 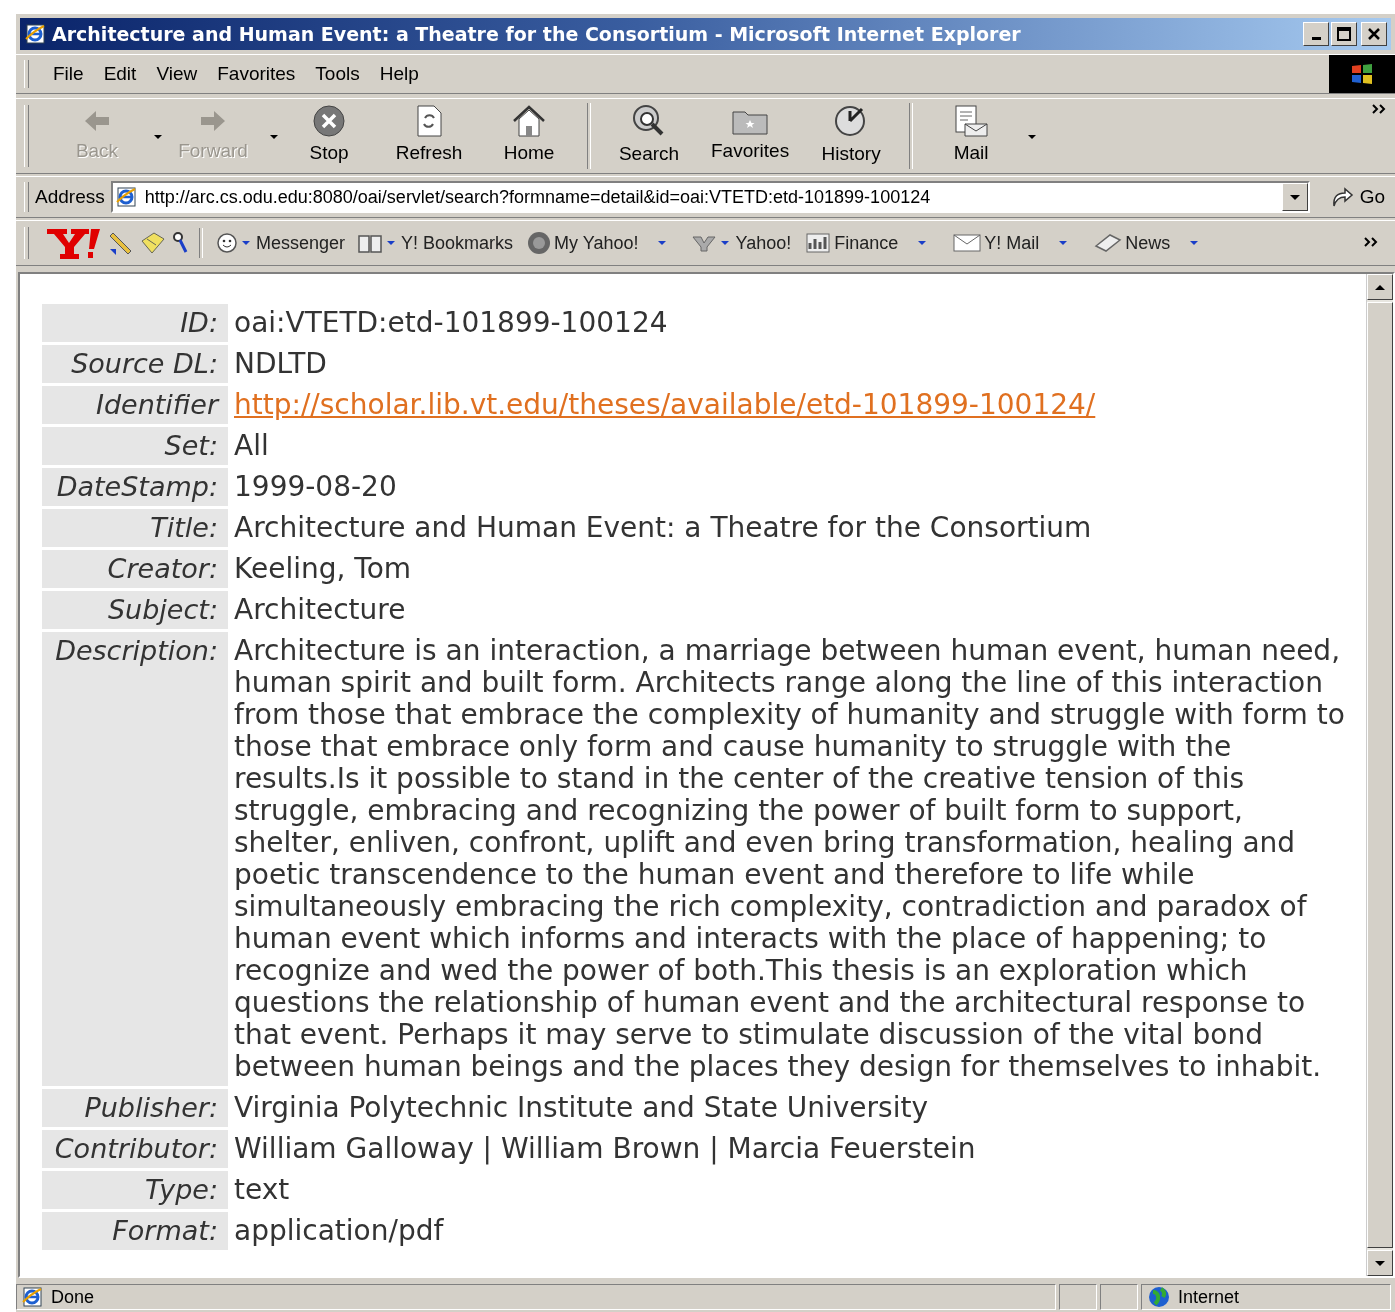 I want to click on field-value: 1999-08-20, so click(x=315, y=486).